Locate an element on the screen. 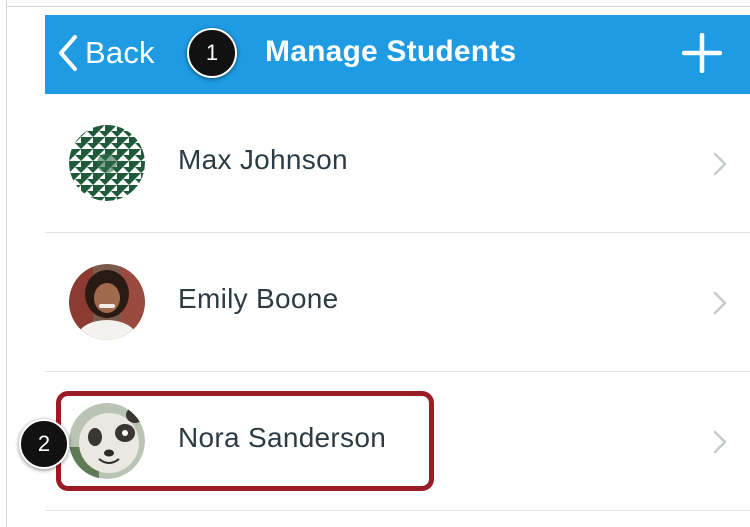  plus-icon is located at coordinates (702, 53).